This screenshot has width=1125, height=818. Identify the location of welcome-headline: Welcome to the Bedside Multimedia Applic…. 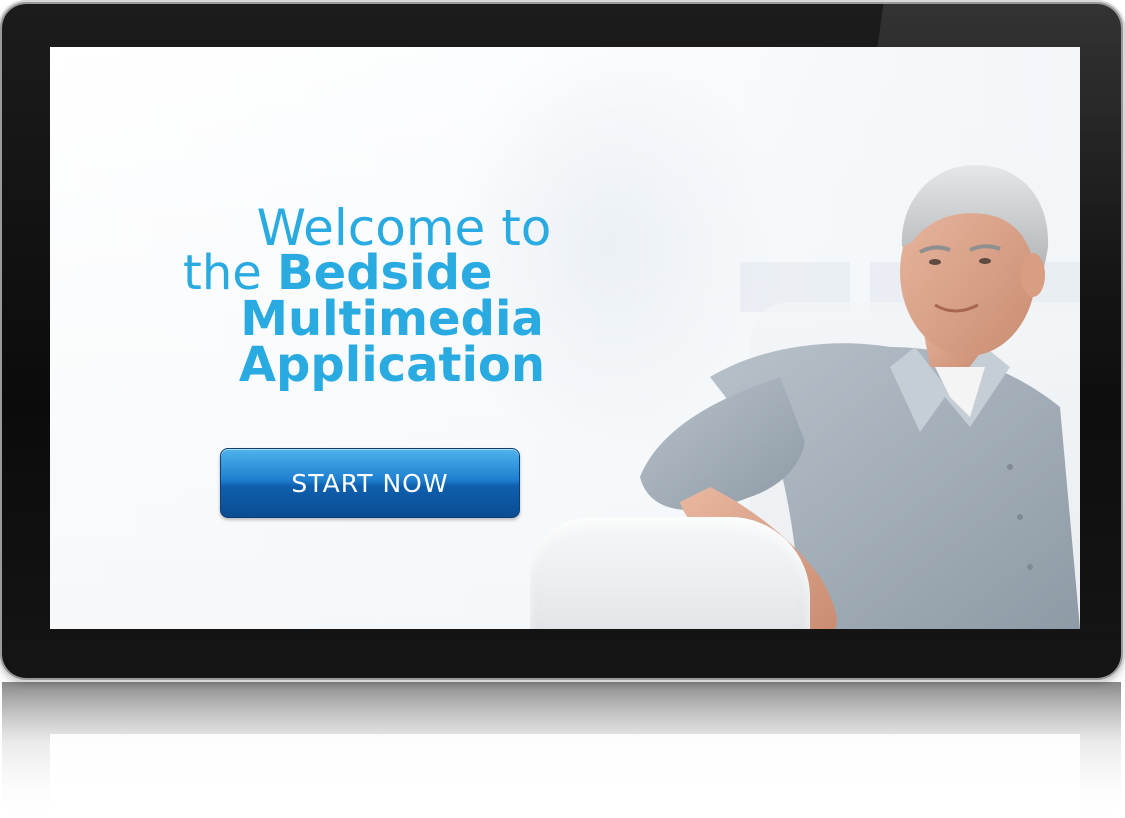
(392, 296).